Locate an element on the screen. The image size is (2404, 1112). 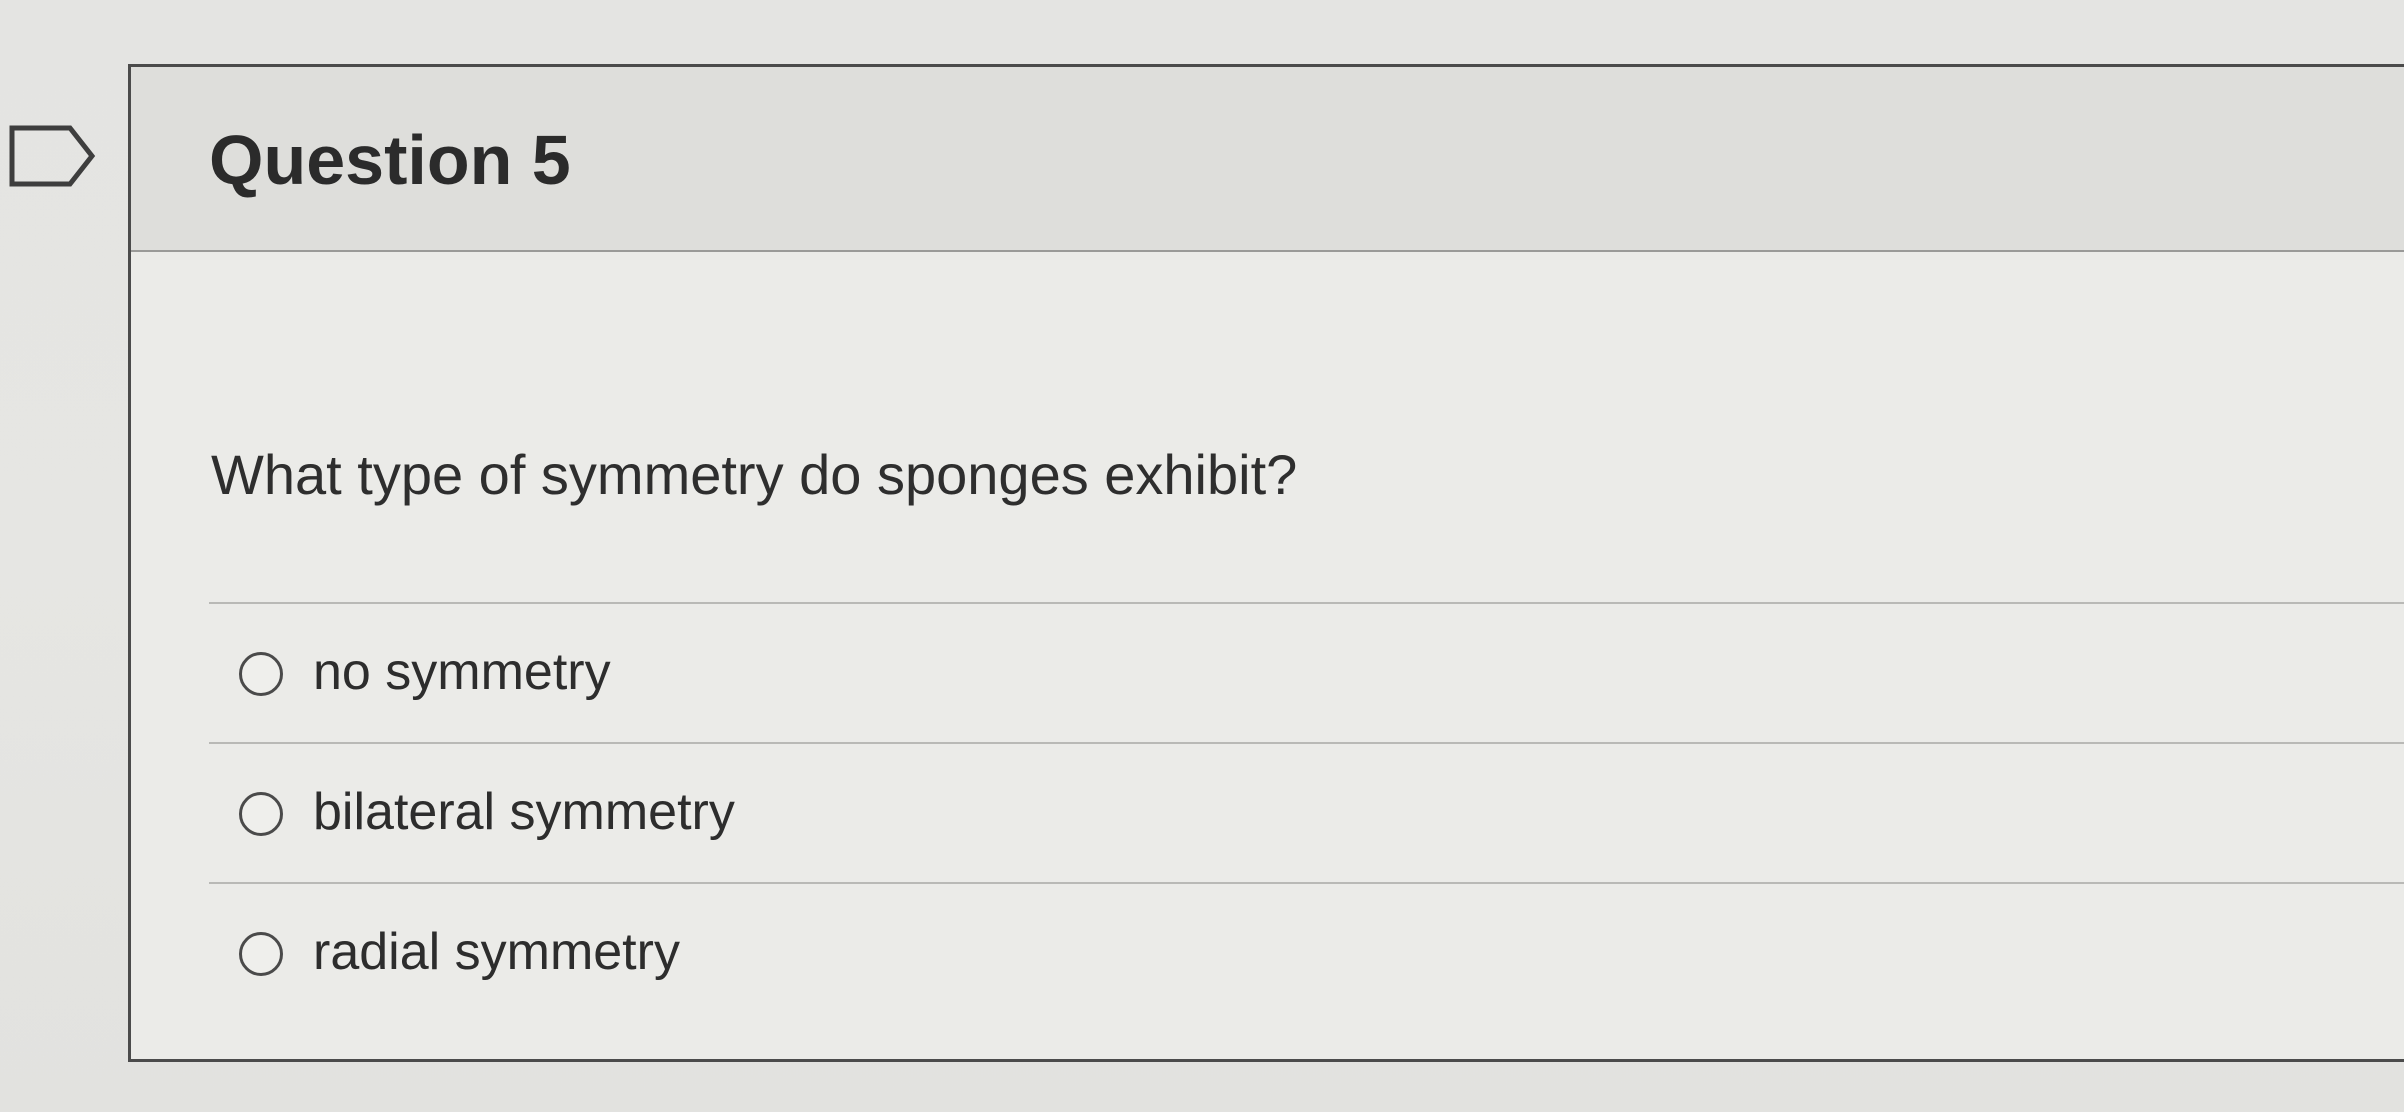
answer-option-radial-symmetry: radial symmetry is located at coordinates (1306, 954).